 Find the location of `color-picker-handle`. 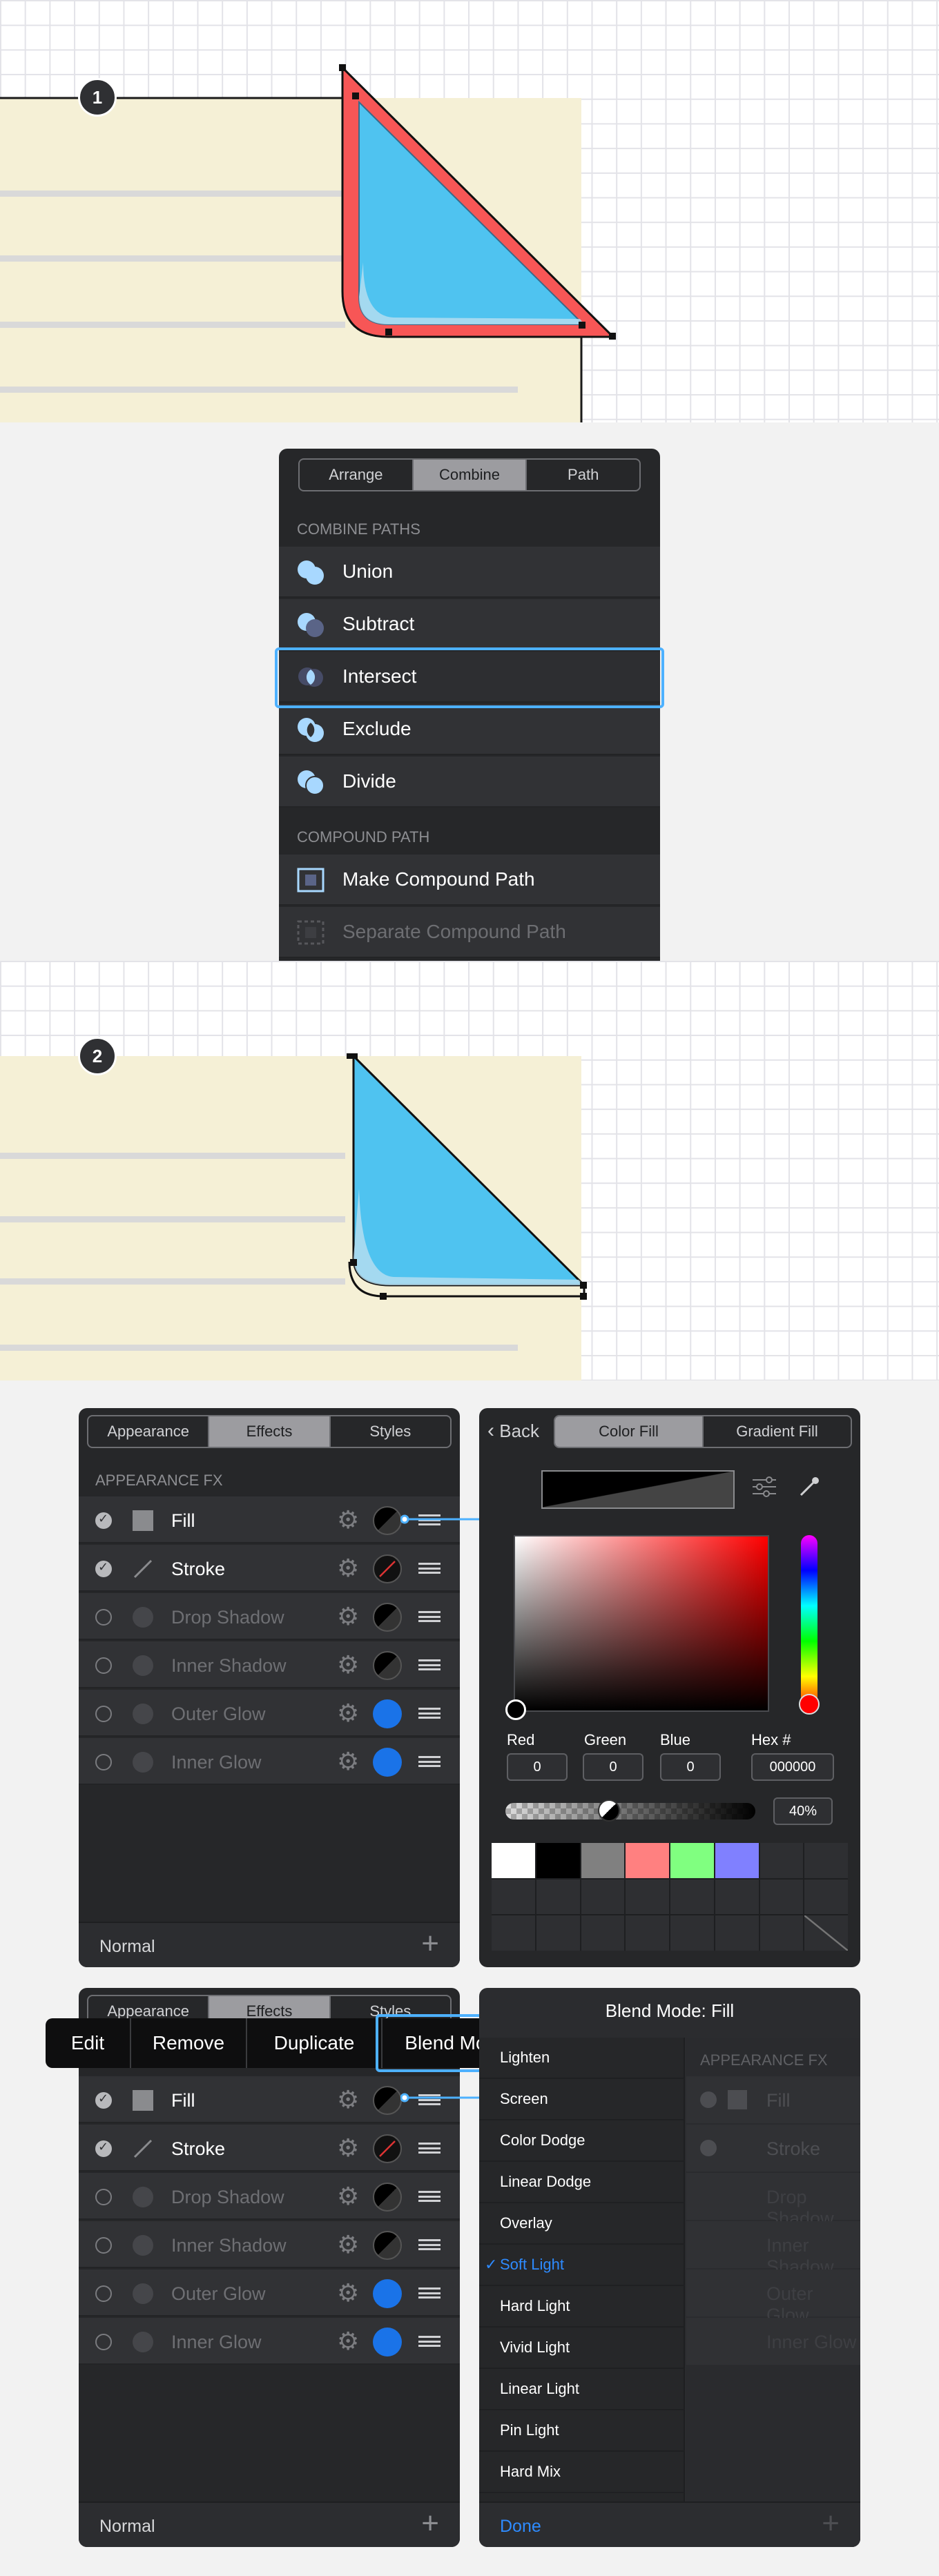

color-picker-handle is located at coordinates (515, 1709).